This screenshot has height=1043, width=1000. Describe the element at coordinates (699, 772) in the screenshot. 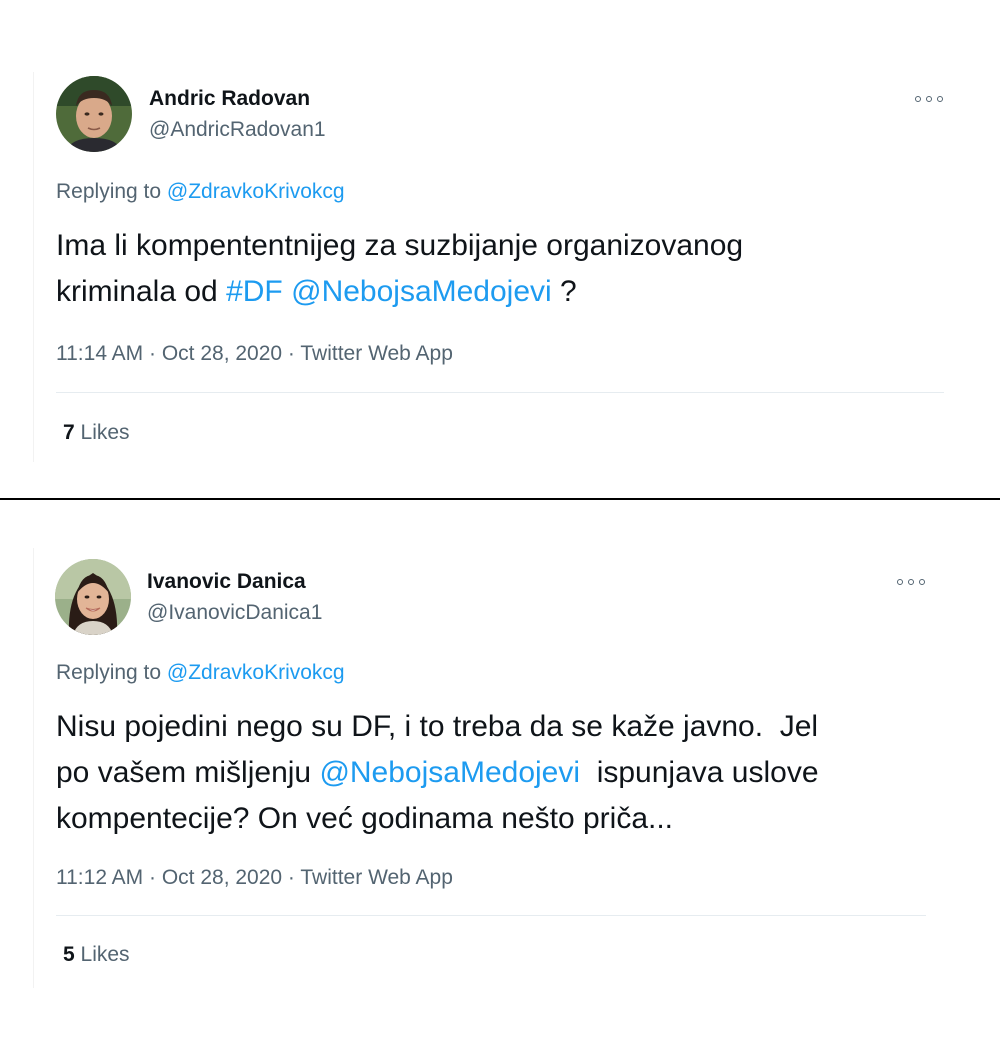

I see `tweet-text-segment: ispunjava uslove` at that location.